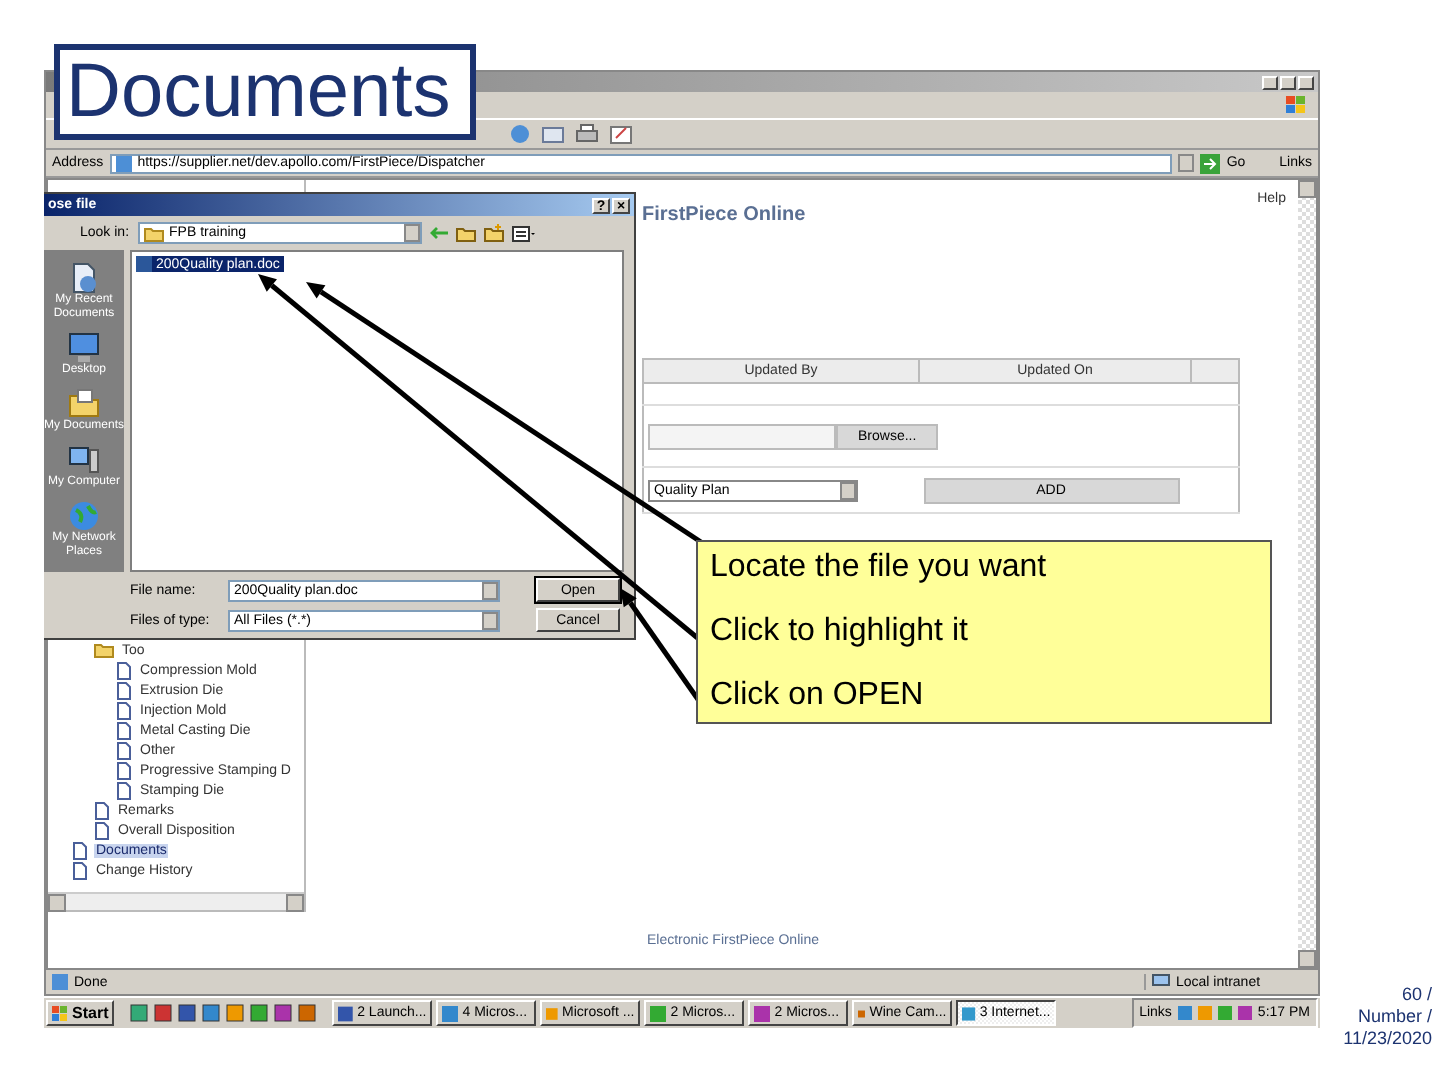 The height and width of the screenshot is (1080, 1440). I want to click on footer-text: 11/23/2020, so click(1387, 1039).